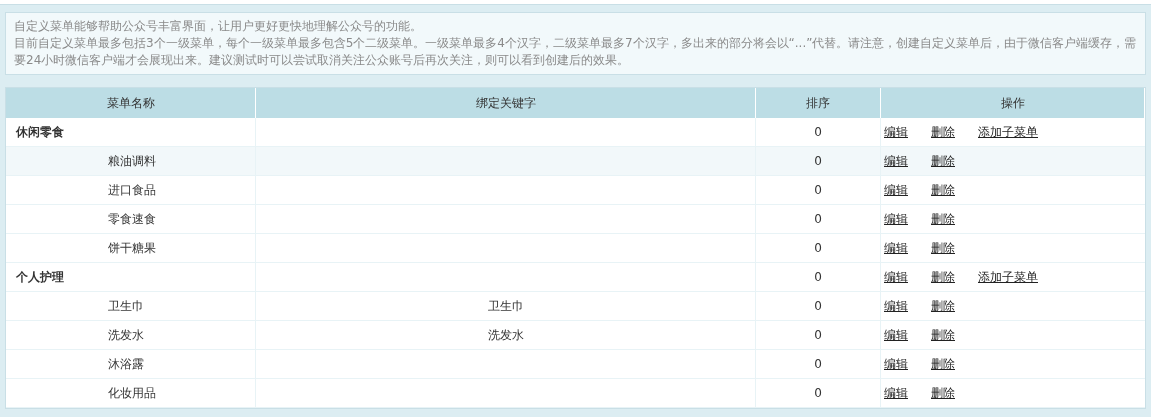 The image size is (1151, 417). What do you see at coordinates (506, 335) in the screenshot?
I see `keyword-cell-text: 洗发水` at bounding box center [506, 335].